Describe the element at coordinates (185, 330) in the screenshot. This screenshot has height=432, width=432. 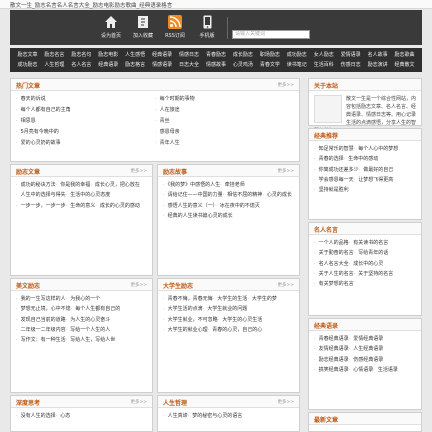
I see `list-item: 大学生的就业心理` at that location.